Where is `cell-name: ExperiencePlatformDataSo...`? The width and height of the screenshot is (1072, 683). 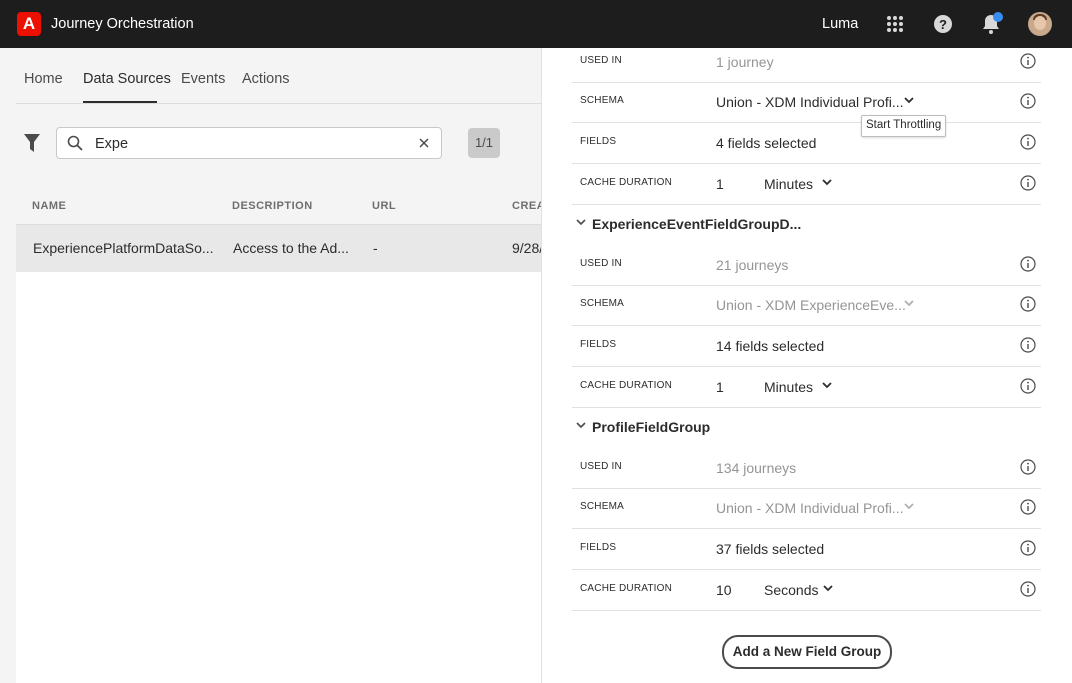 cell-name: ExperiencePlatformDataSo... is located at coordinates (123, 248).